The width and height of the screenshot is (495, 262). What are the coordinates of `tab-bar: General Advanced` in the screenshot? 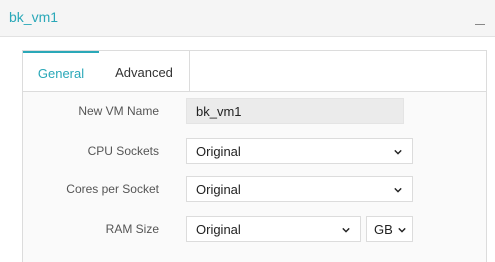 It's located at (254, 71).